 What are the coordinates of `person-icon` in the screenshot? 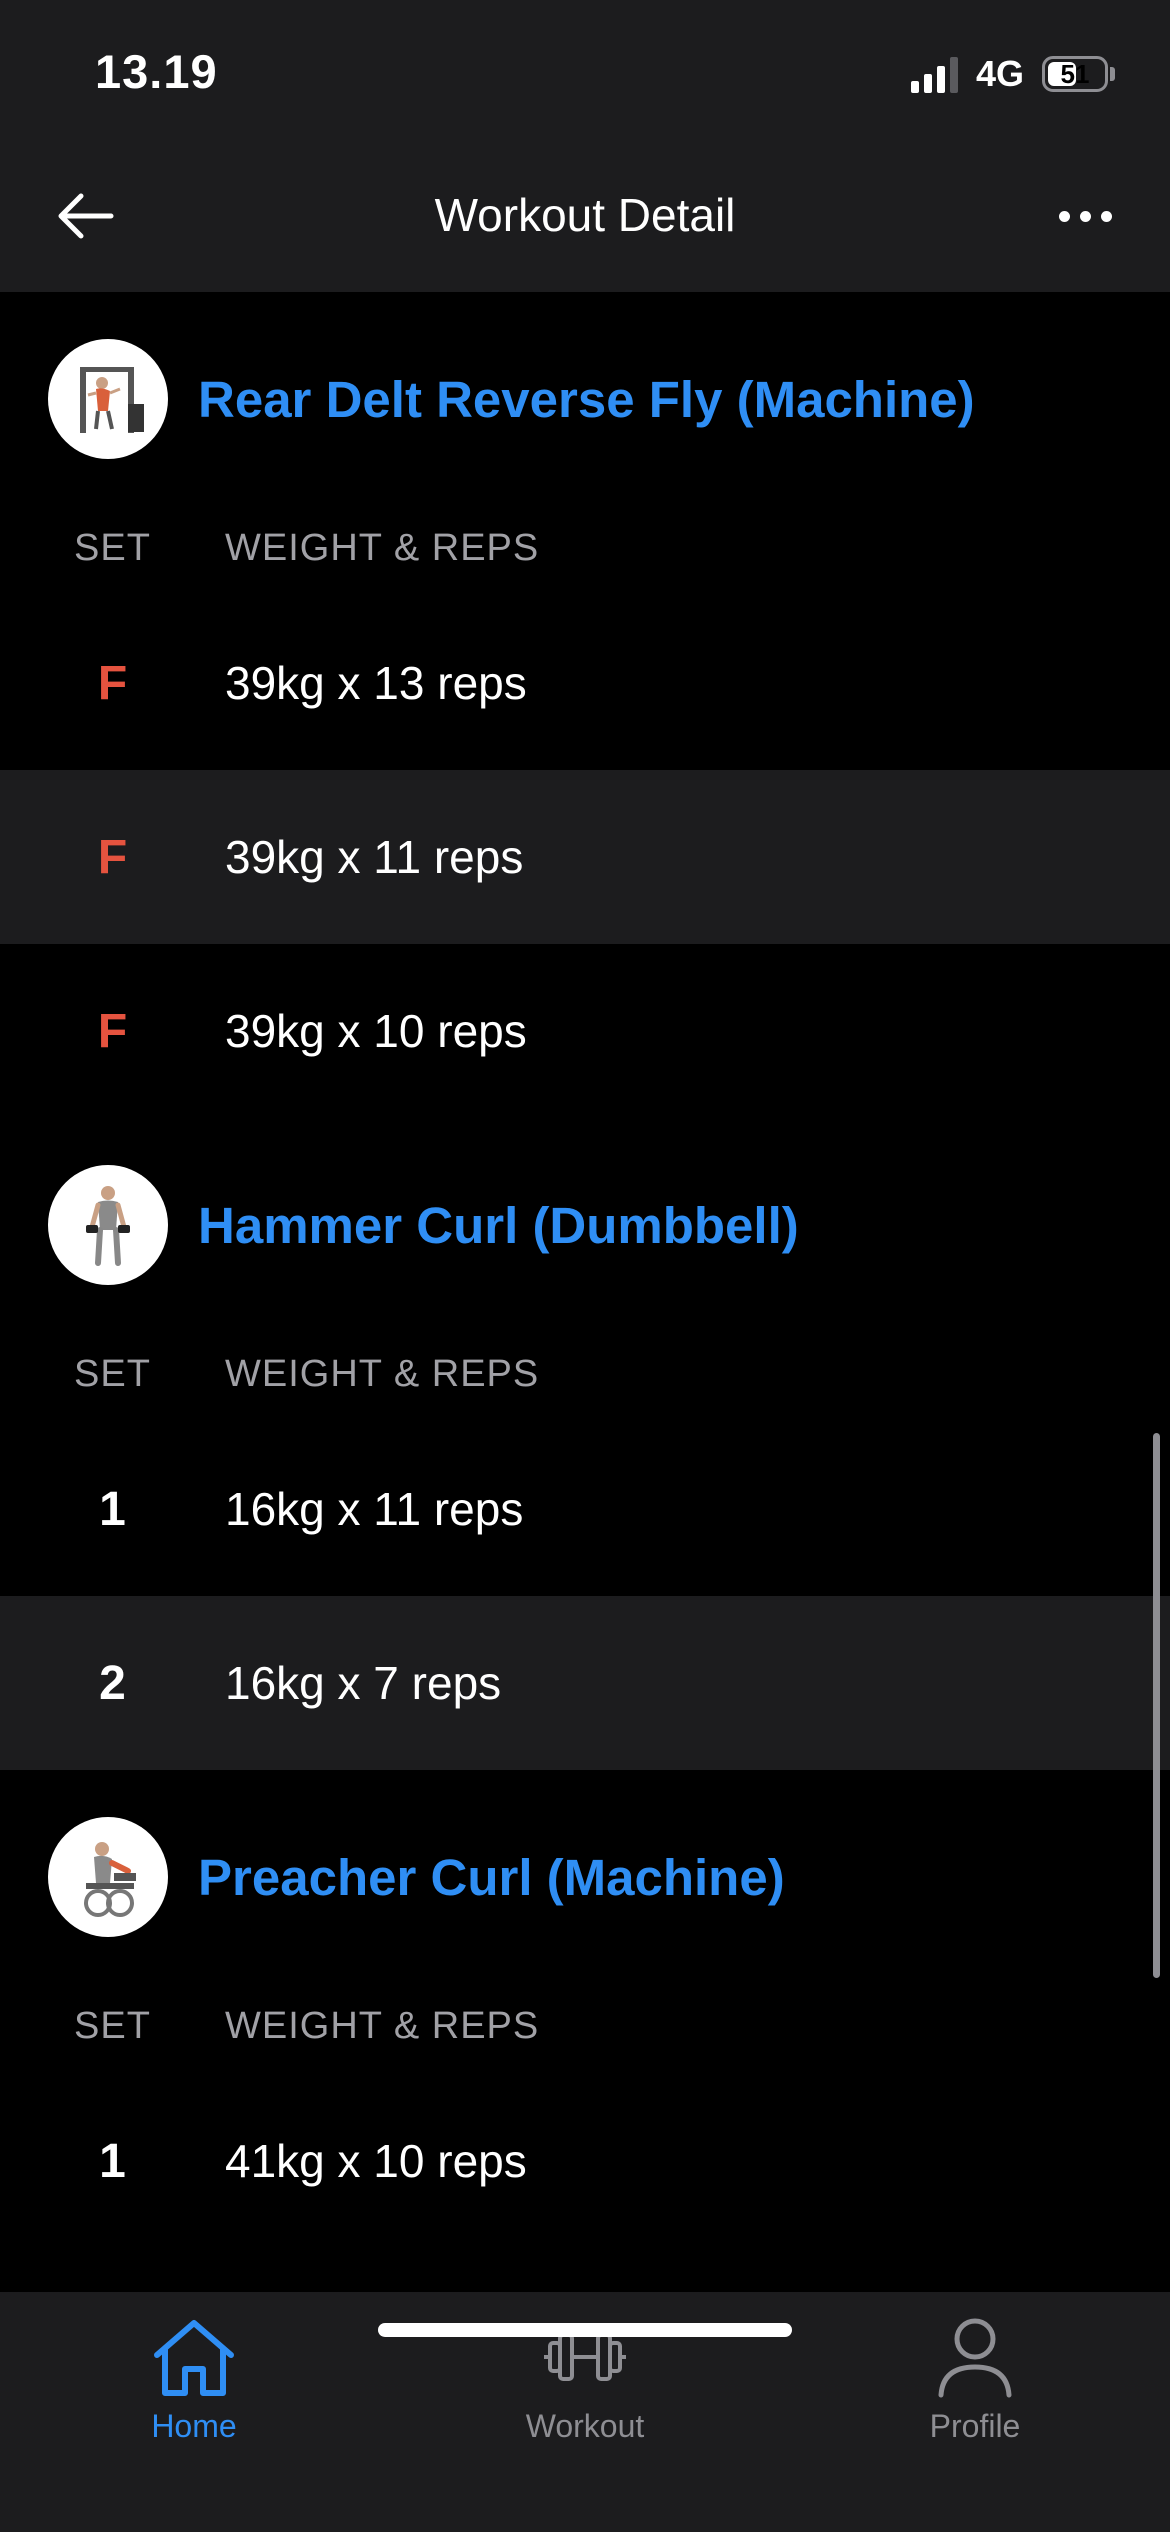 It's located at (975, 2357).